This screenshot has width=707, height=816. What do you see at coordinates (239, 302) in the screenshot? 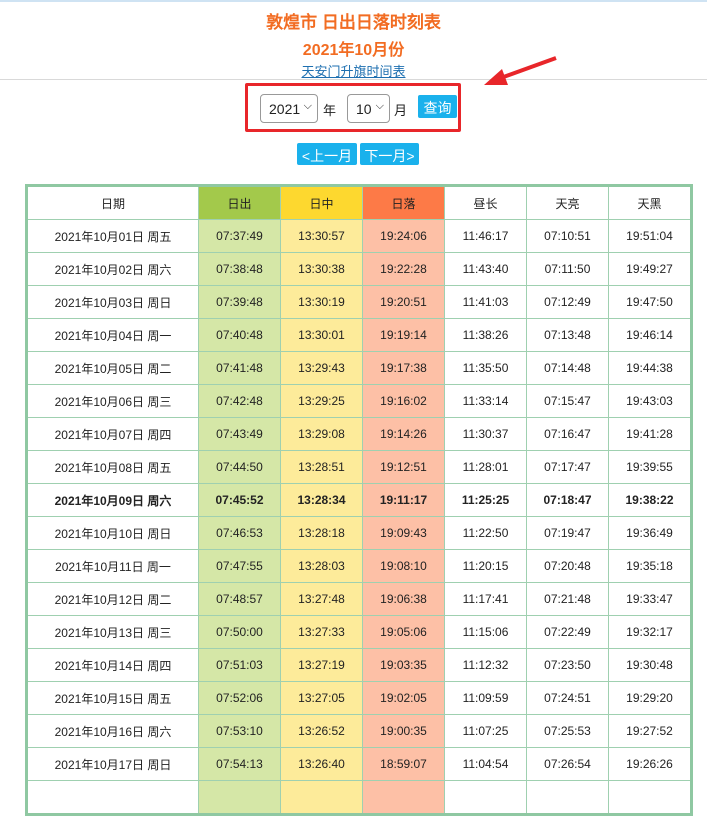
I see `cell-sunrise: 07:39:48` at bounding box center [239, 302].